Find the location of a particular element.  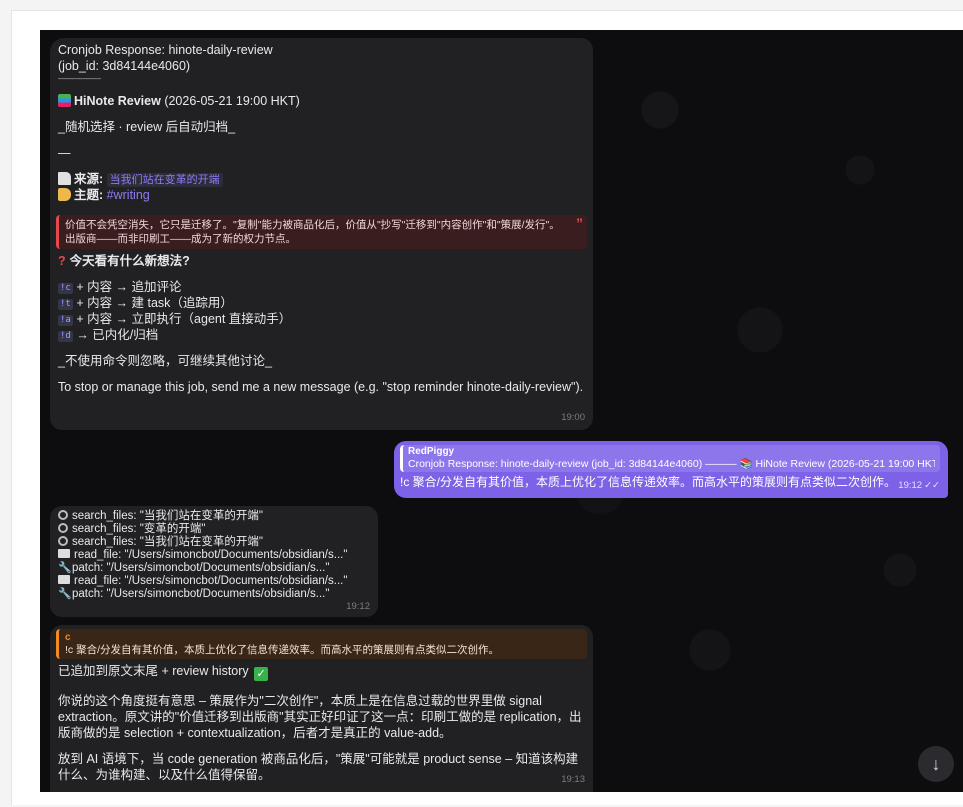

command-row: !d → 已内化/归档 is located at coordinates (321, 335).